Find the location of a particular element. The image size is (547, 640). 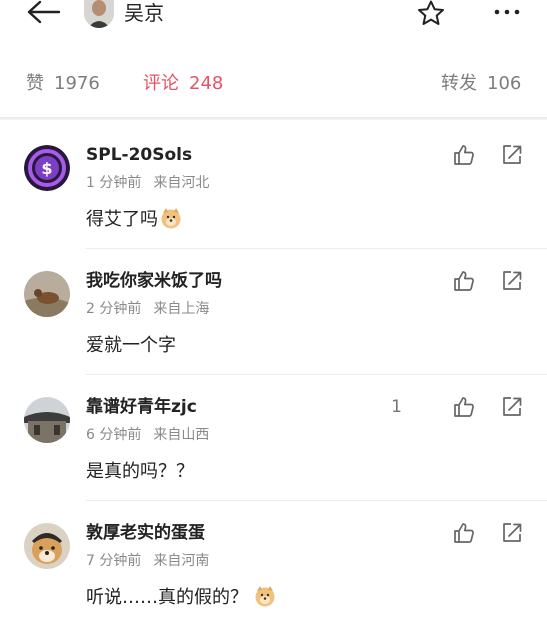

comment-body: 听说……真的假的？ is located at coordinates (167, 597).